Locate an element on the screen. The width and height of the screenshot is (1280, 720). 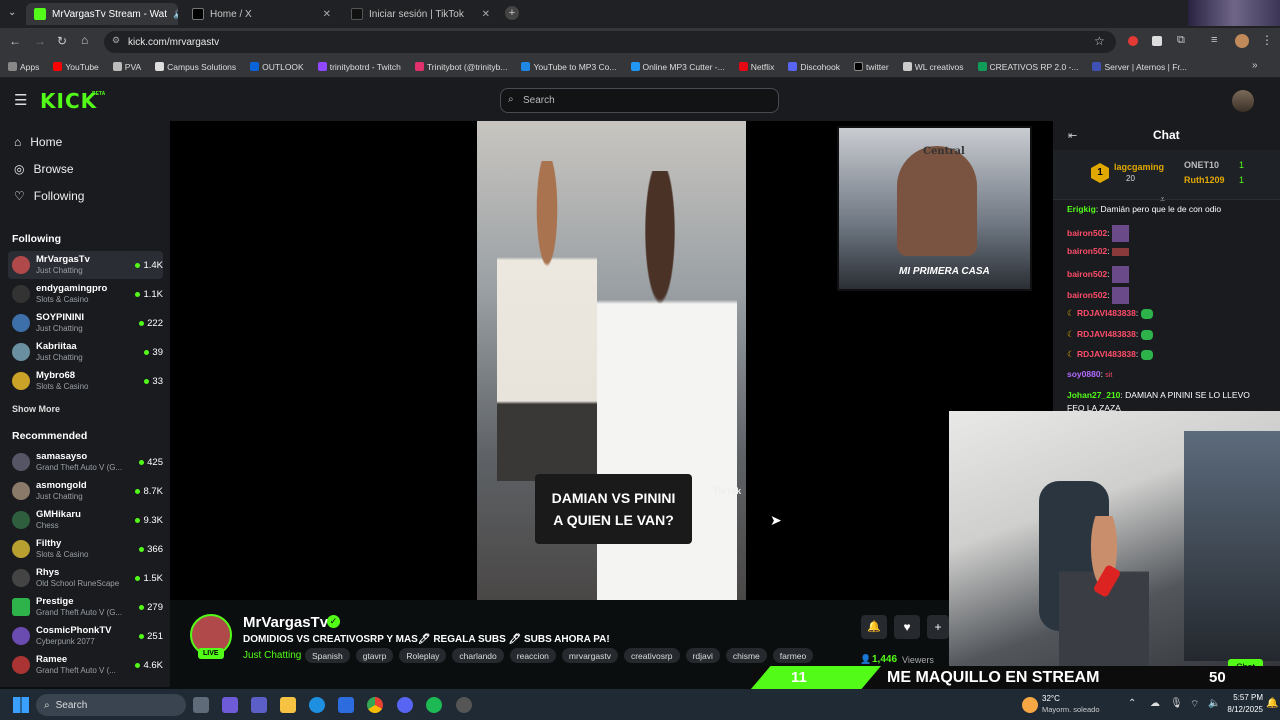
sidebar-channel: MrVargasTv Just Chatting 1.4K is located at coordinates (85, 265).